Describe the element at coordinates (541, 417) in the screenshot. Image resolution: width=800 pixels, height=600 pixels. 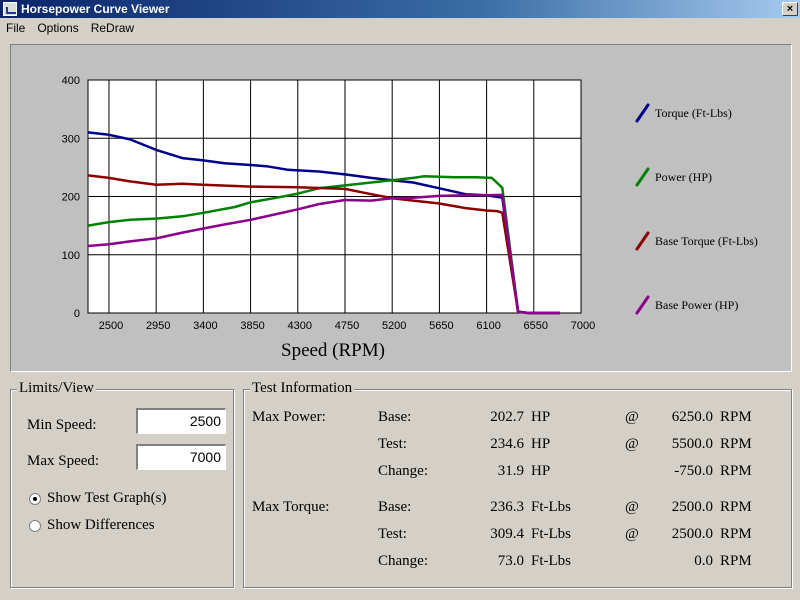
I see `power-base-unit: HP` at that location.